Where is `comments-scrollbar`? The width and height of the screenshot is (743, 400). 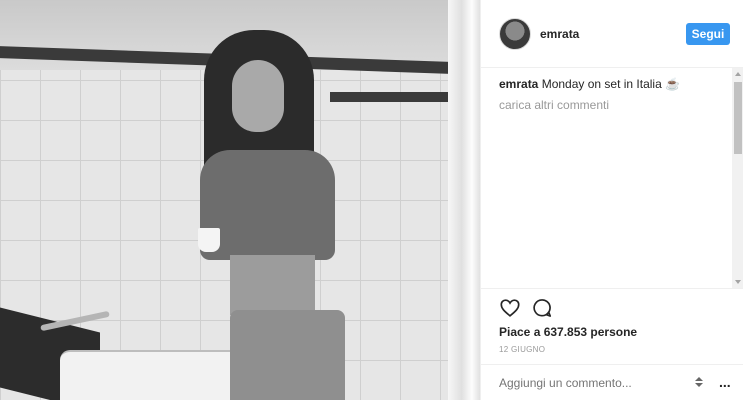 comments-scrollbar is located at coordinates (737, 178).